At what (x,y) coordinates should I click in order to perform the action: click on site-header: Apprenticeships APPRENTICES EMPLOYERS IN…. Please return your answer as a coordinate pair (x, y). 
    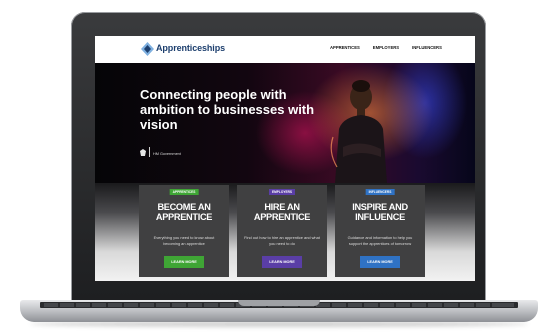
    Looking at the image, I should click on (285, 49).